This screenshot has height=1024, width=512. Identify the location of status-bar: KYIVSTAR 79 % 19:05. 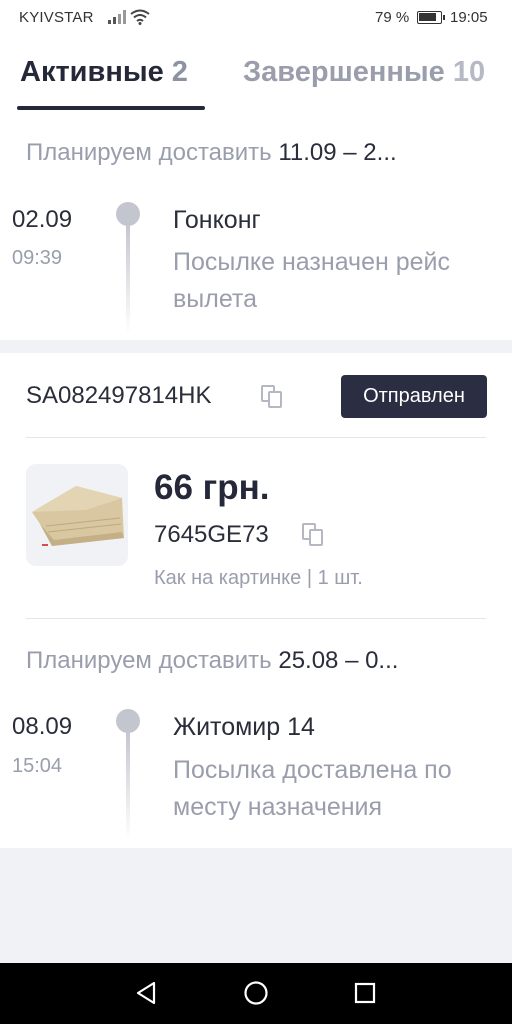
(256, 18).